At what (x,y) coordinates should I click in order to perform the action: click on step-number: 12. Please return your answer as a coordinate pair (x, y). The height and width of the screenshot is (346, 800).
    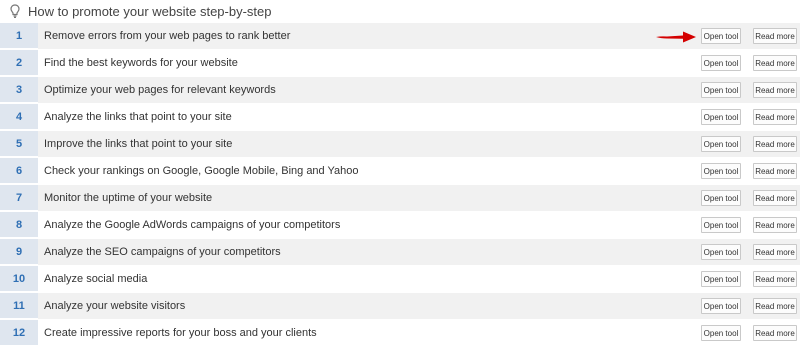
    Looking at the image, I should click on (19, 333).